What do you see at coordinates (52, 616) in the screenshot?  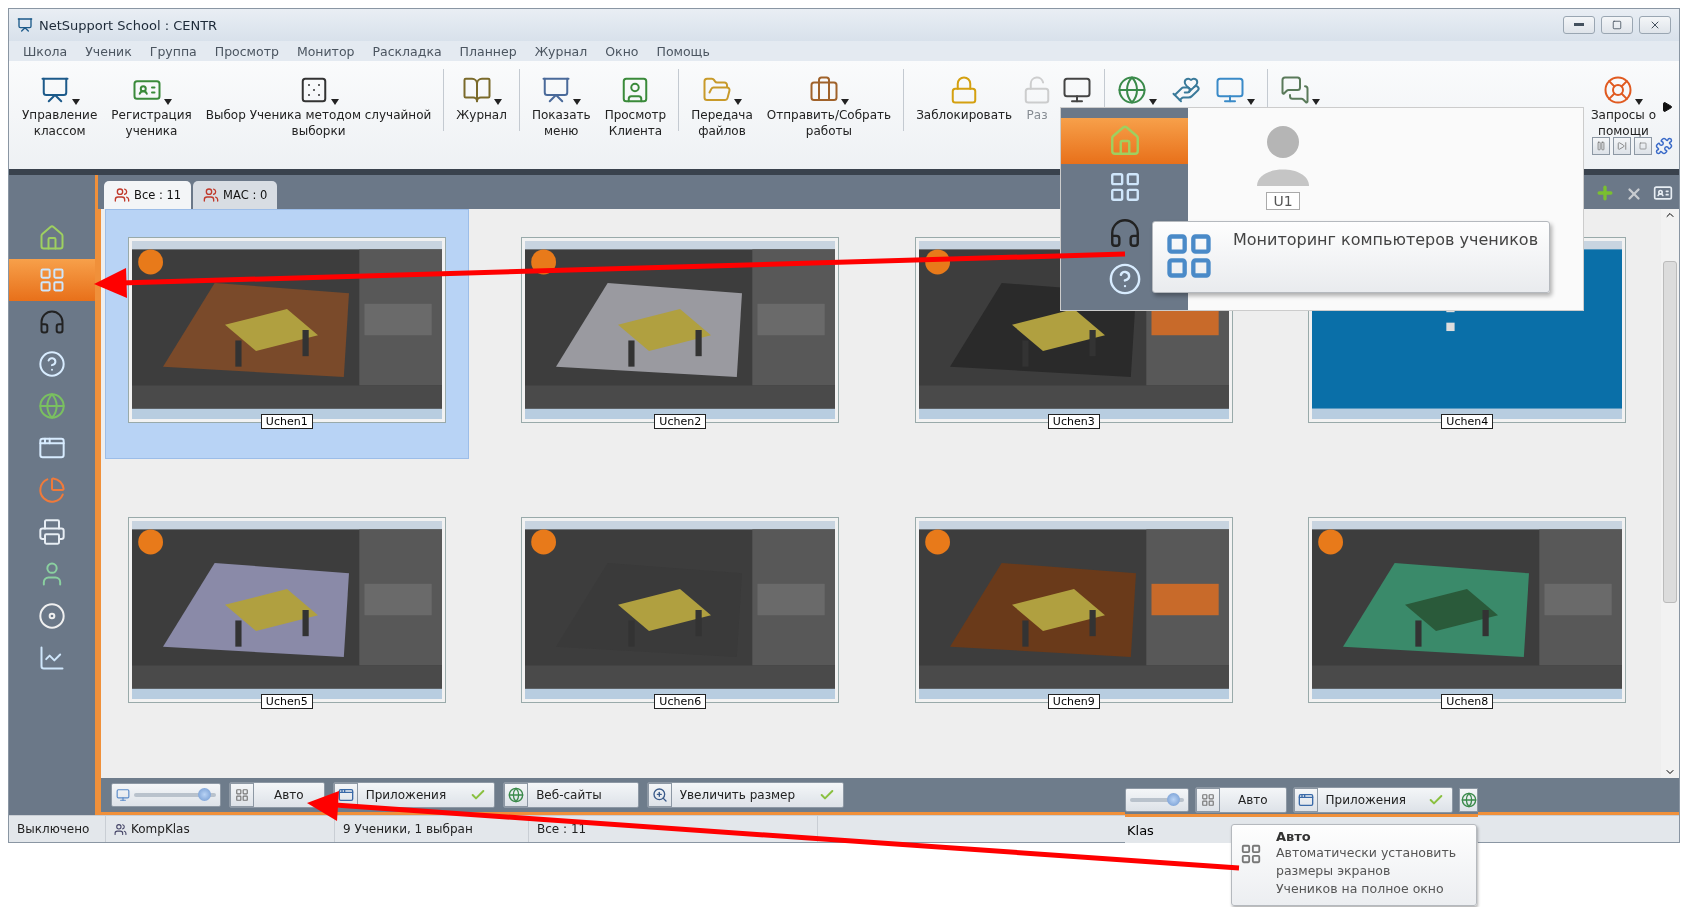 I see `disc-icon` at bounding box center [52, 616].